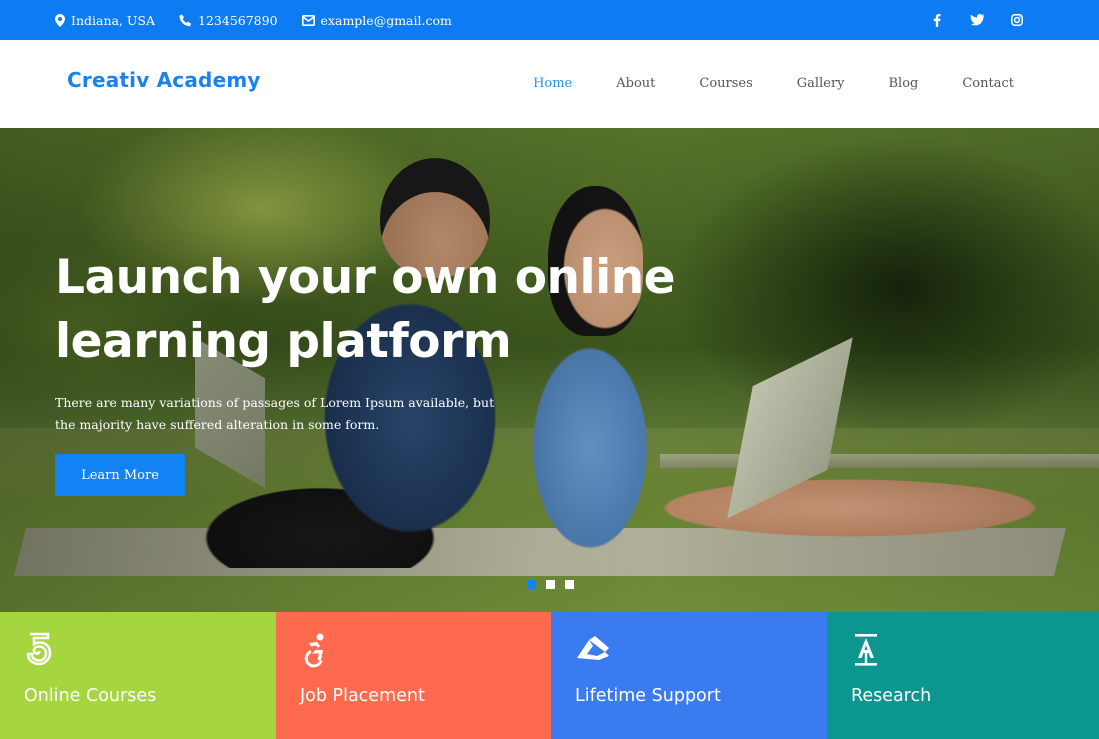  What do you see at coordinates (963, 675) in the screenshot?
I see `feature-research: Research` at bounding box center [963, 675].